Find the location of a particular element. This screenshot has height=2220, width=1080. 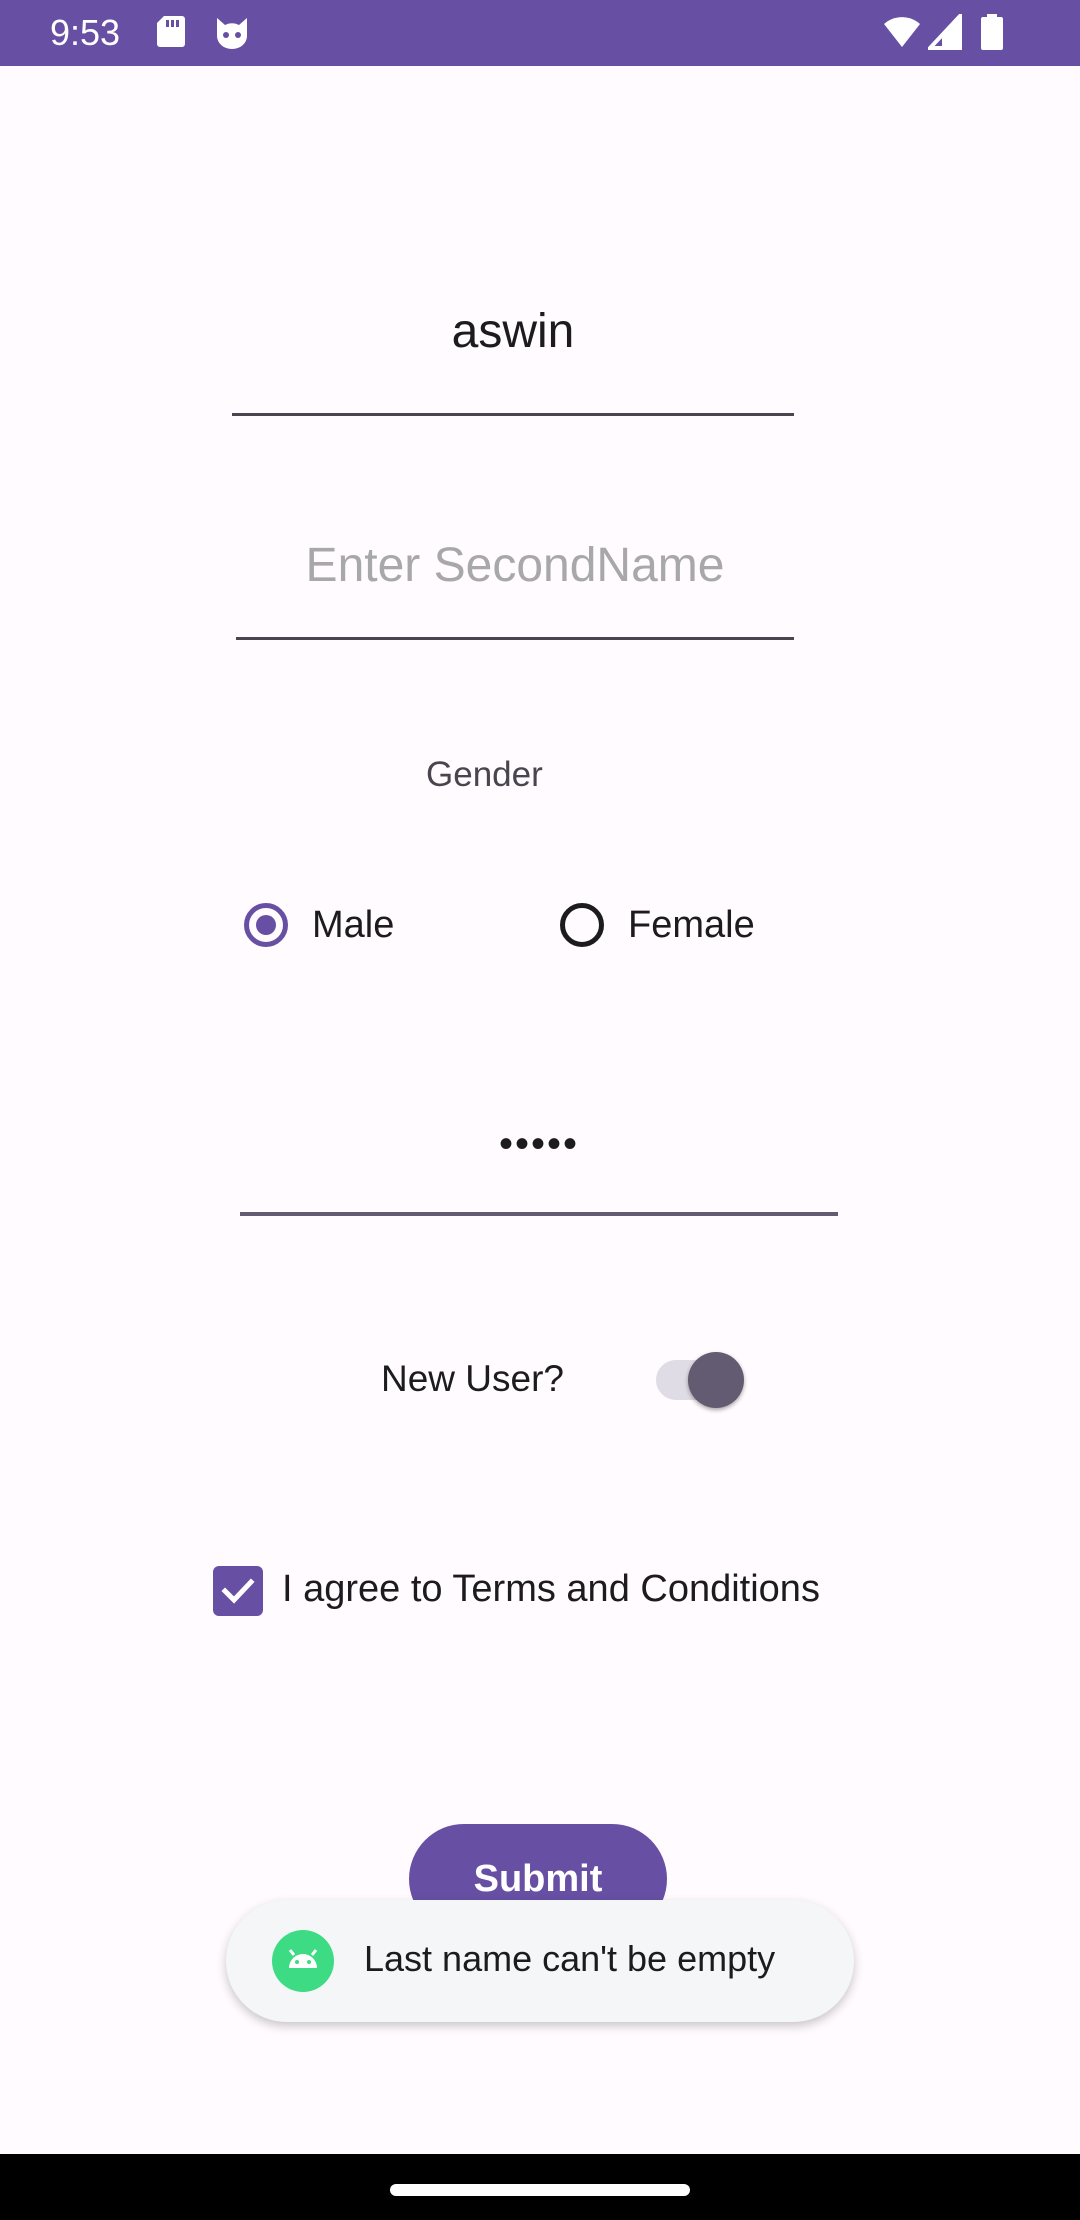

radio-male-label: Male is located at coordinates (353, 924).